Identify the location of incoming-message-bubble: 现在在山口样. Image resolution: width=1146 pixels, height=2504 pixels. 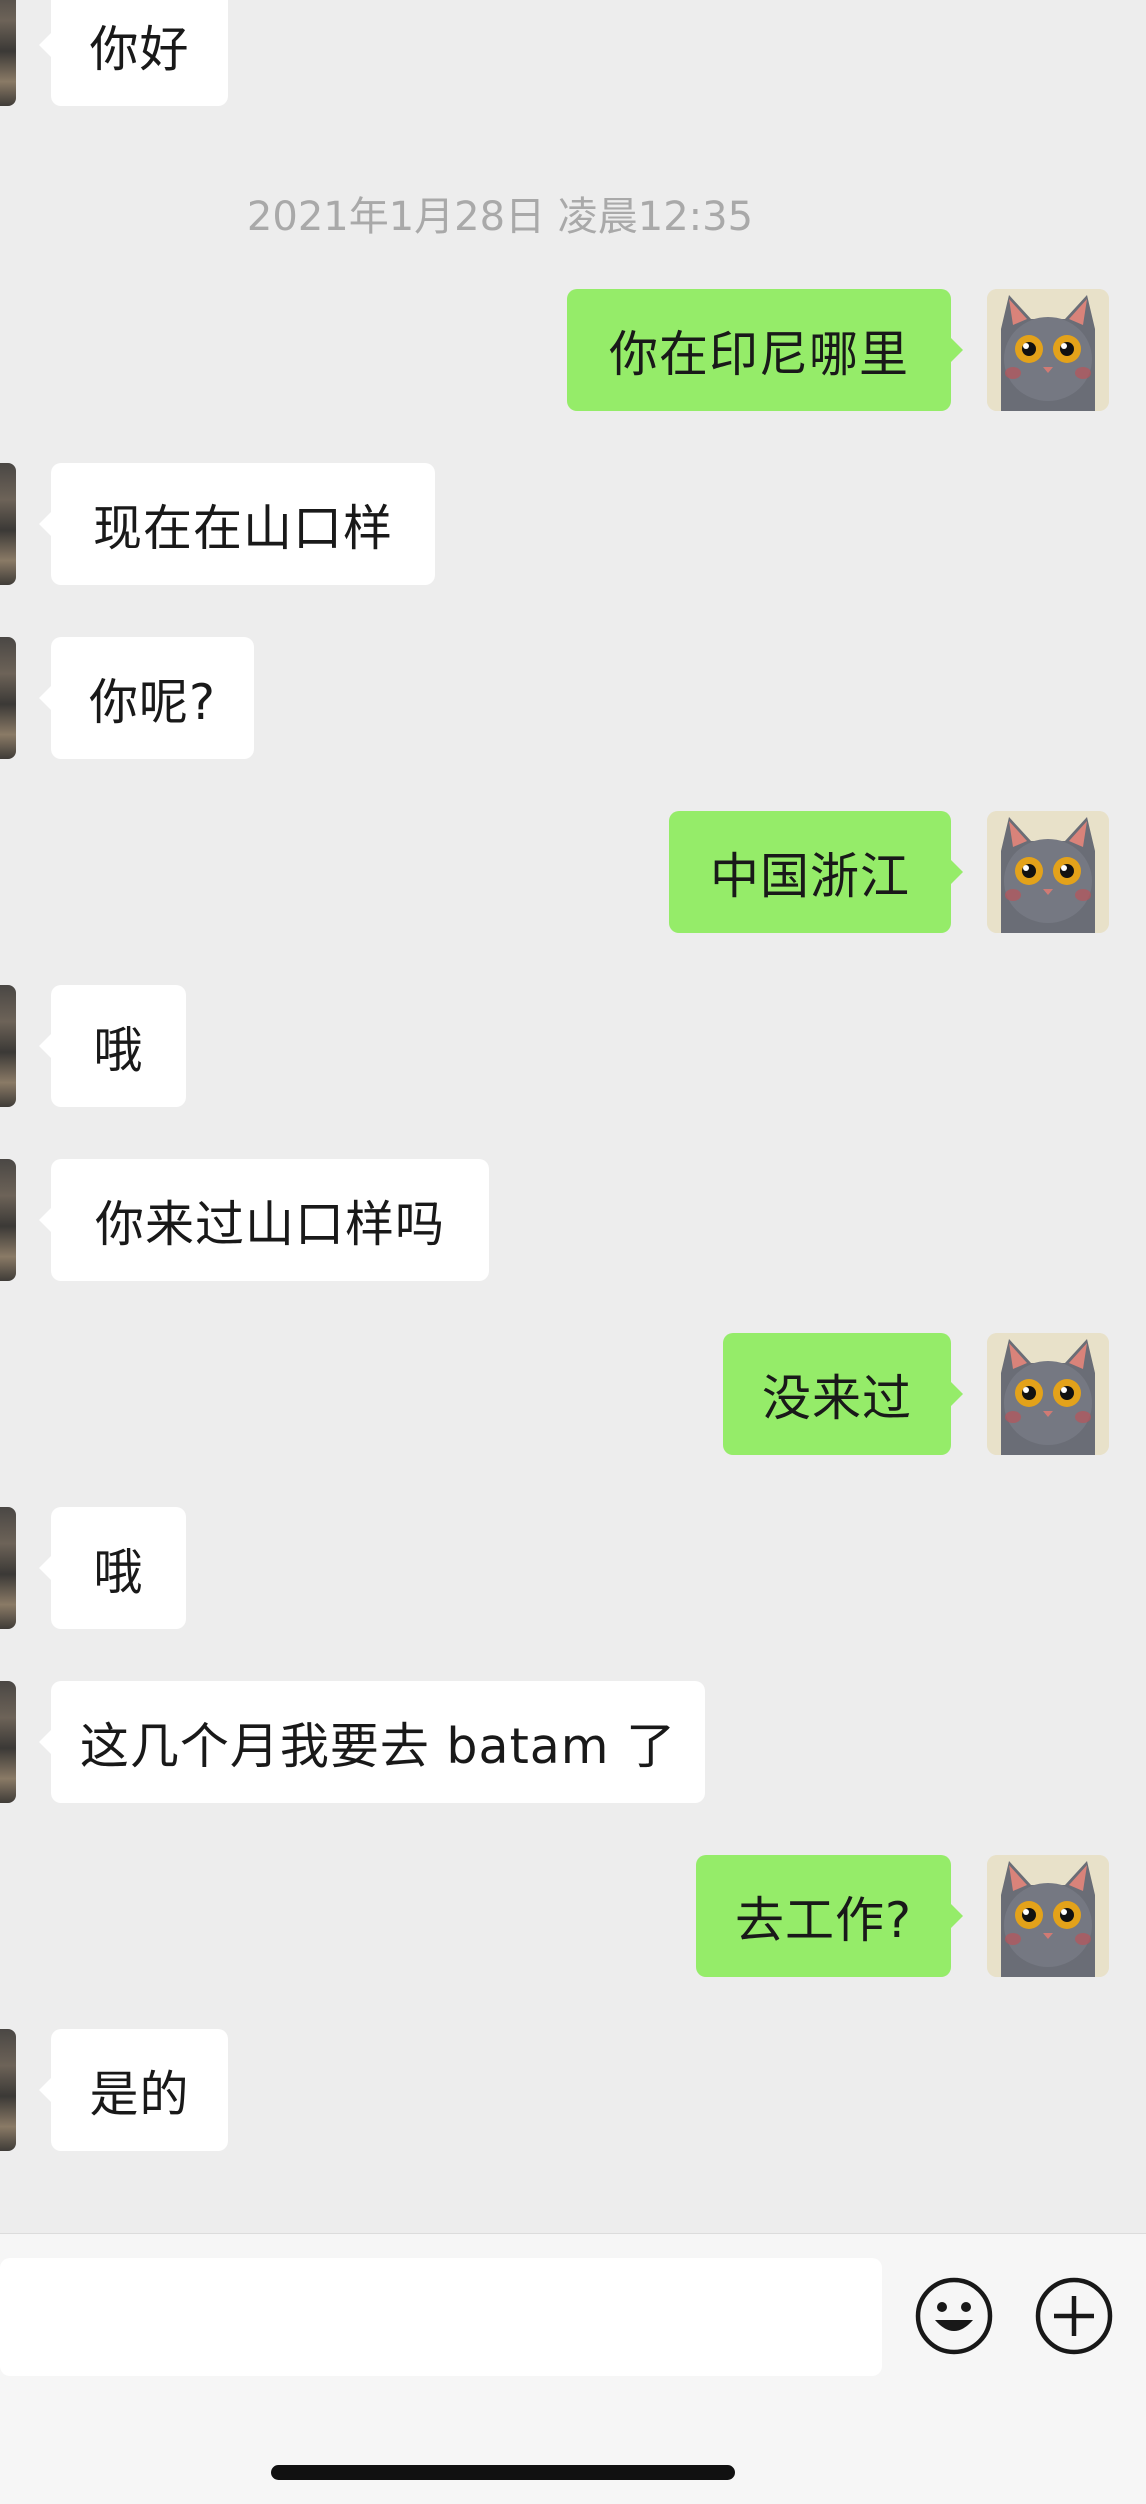
(237, 524).